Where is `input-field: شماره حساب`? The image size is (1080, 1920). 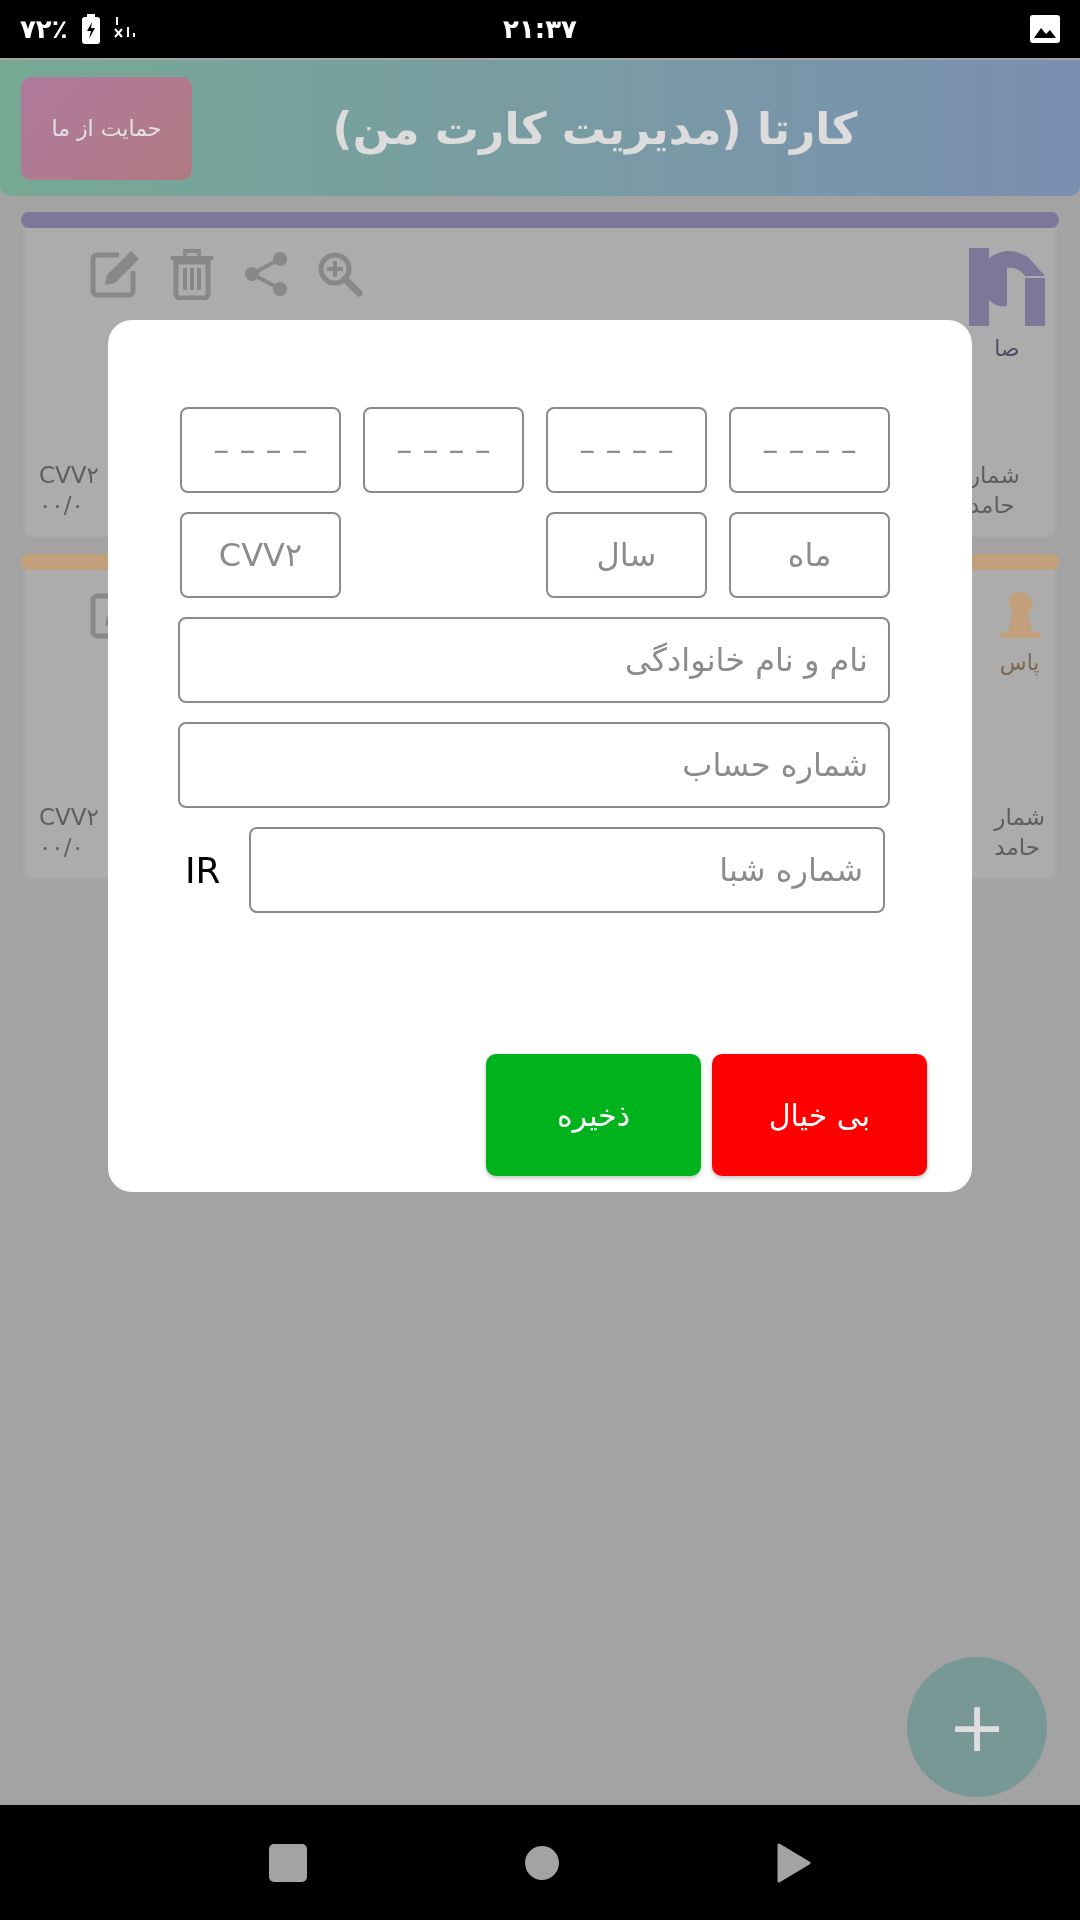 input-field: شماره حساب is located at coordinates (534, 765).